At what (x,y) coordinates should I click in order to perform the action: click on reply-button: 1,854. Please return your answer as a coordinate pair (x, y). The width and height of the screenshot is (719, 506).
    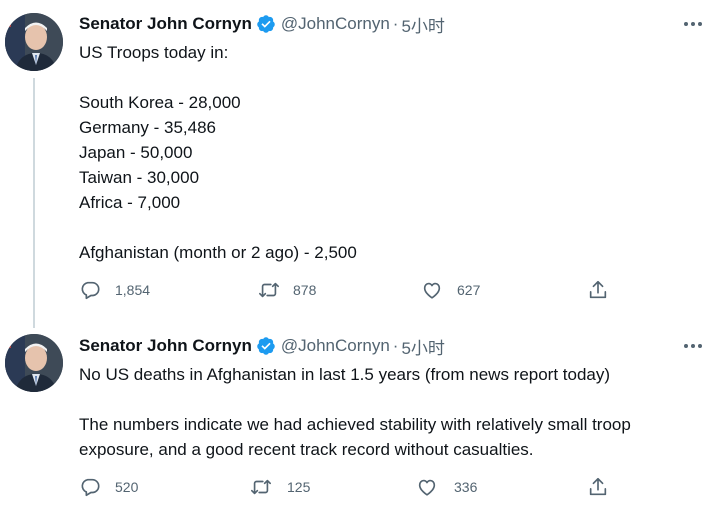
    Looking at the image, I should click on (114, 290).